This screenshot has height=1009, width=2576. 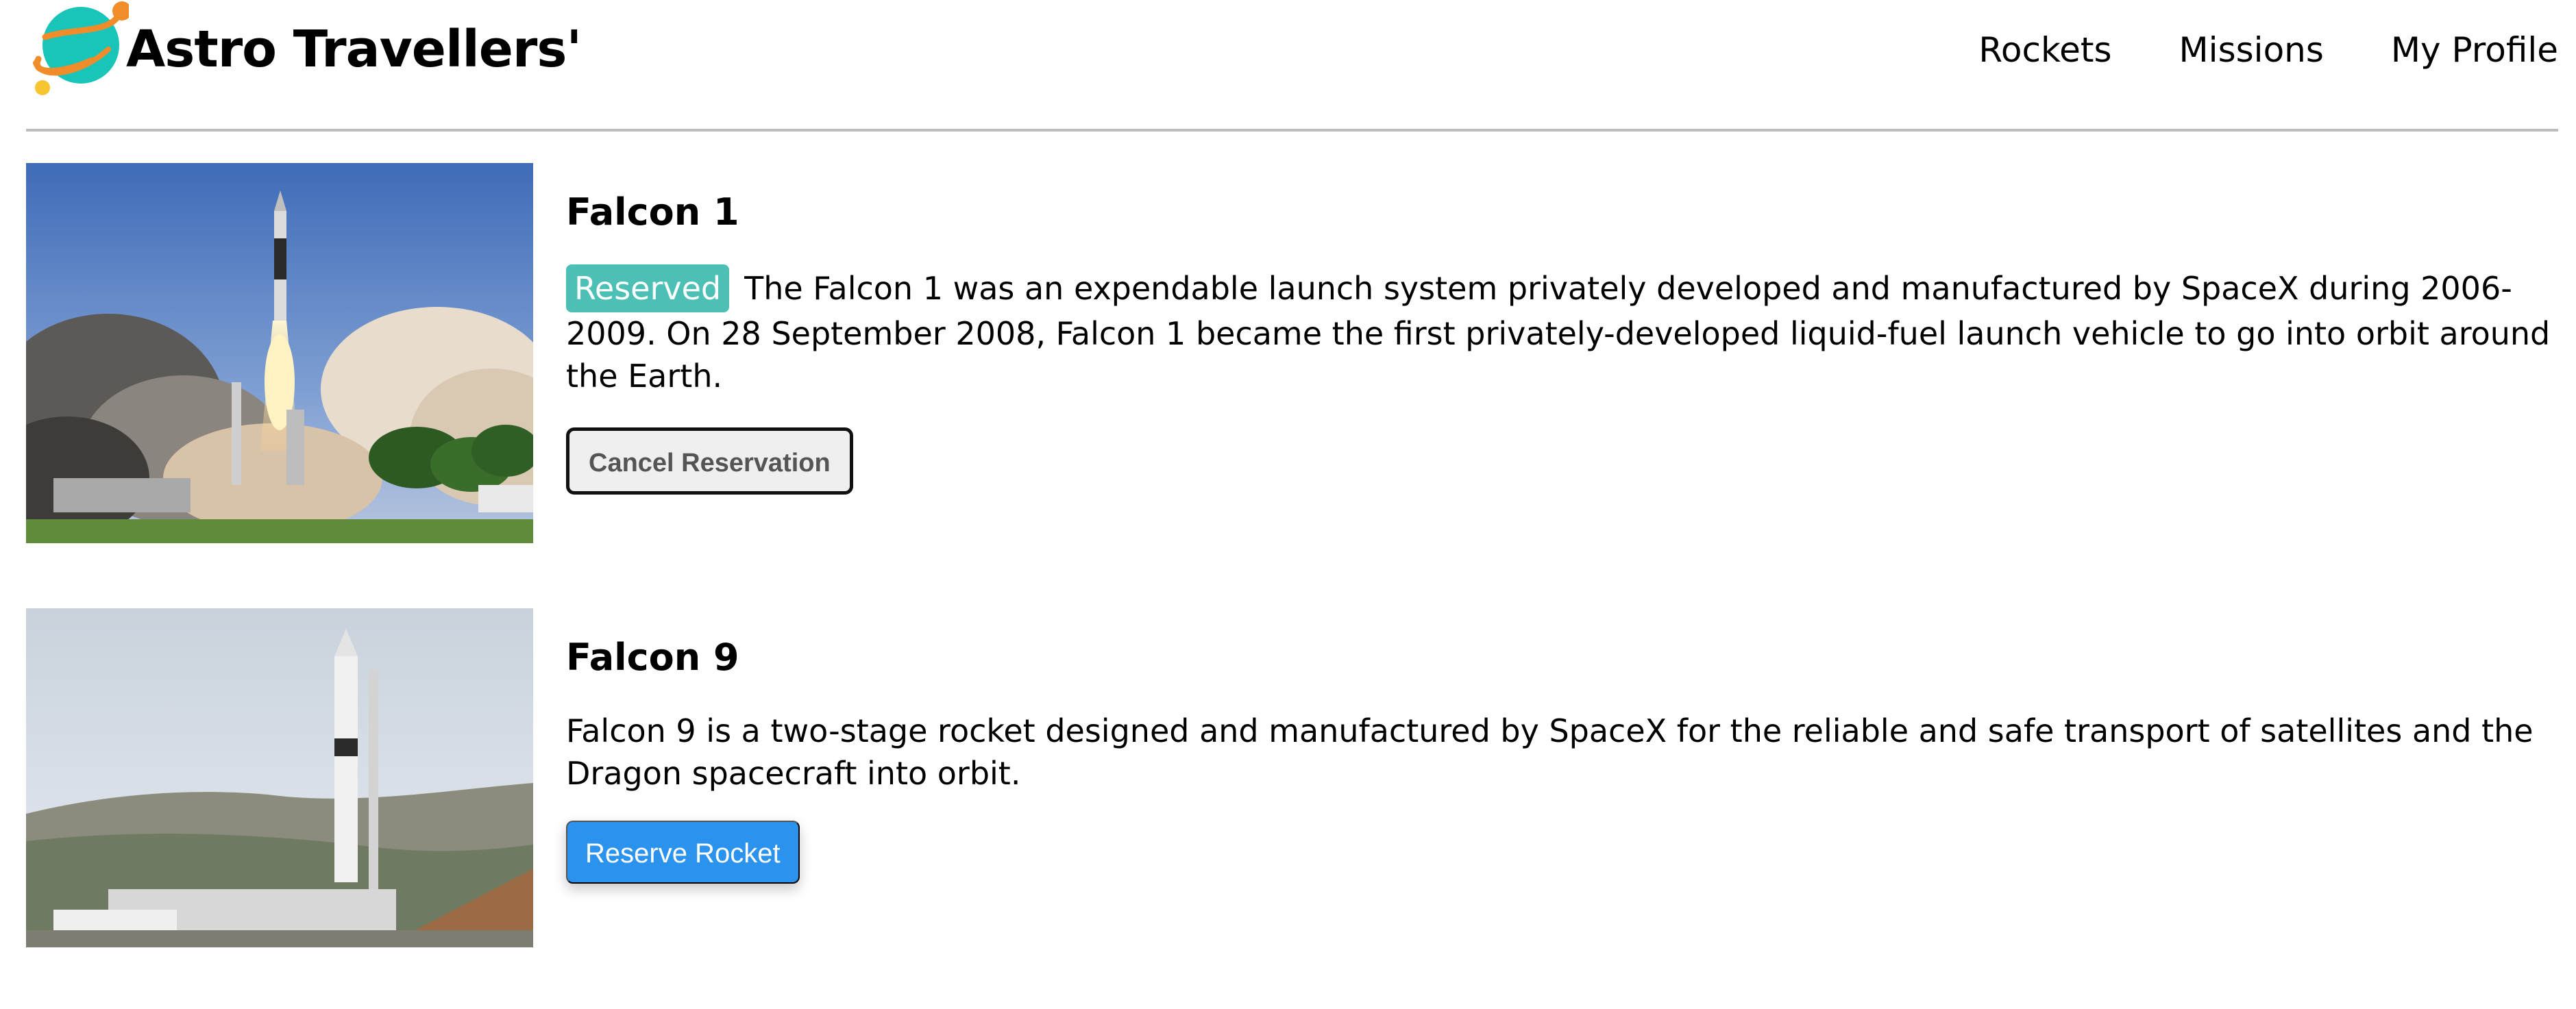 I want to click on reserved-badge: Reserved, so click(x=648, y=288).